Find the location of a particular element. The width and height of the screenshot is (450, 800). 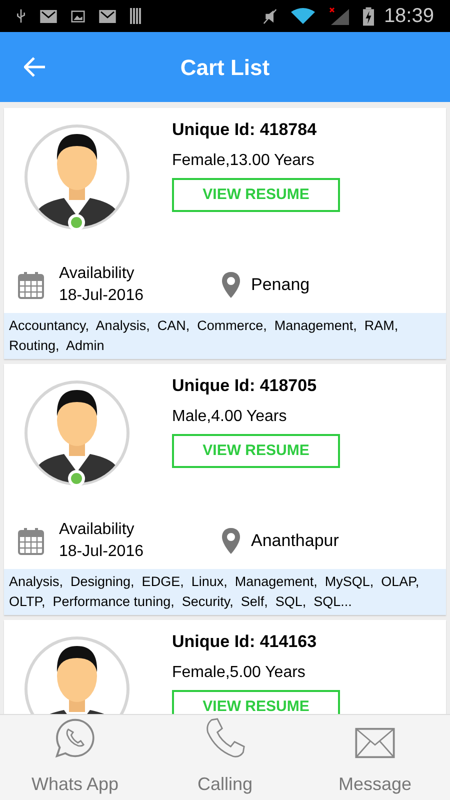

signal-icon is located at coordinates (338, 16).